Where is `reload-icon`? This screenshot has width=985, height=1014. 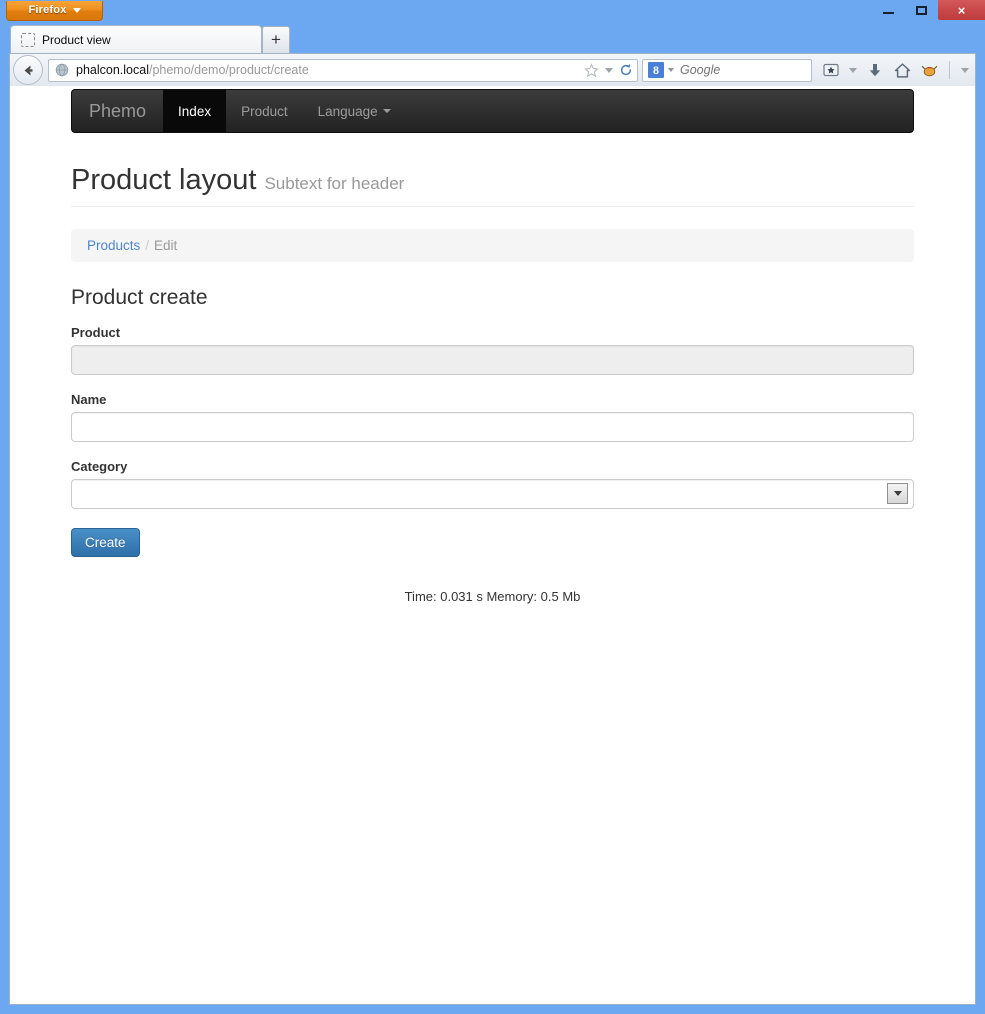
reload-icon is located at coordinates (626, 70).